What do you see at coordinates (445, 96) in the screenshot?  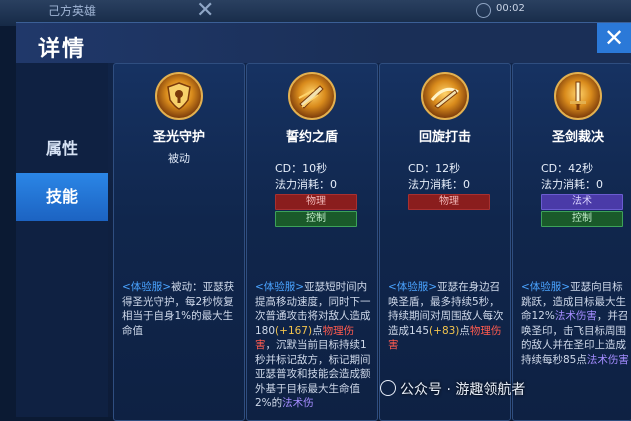 I see `spin-blade-icon` at bounding box center [445, 96].